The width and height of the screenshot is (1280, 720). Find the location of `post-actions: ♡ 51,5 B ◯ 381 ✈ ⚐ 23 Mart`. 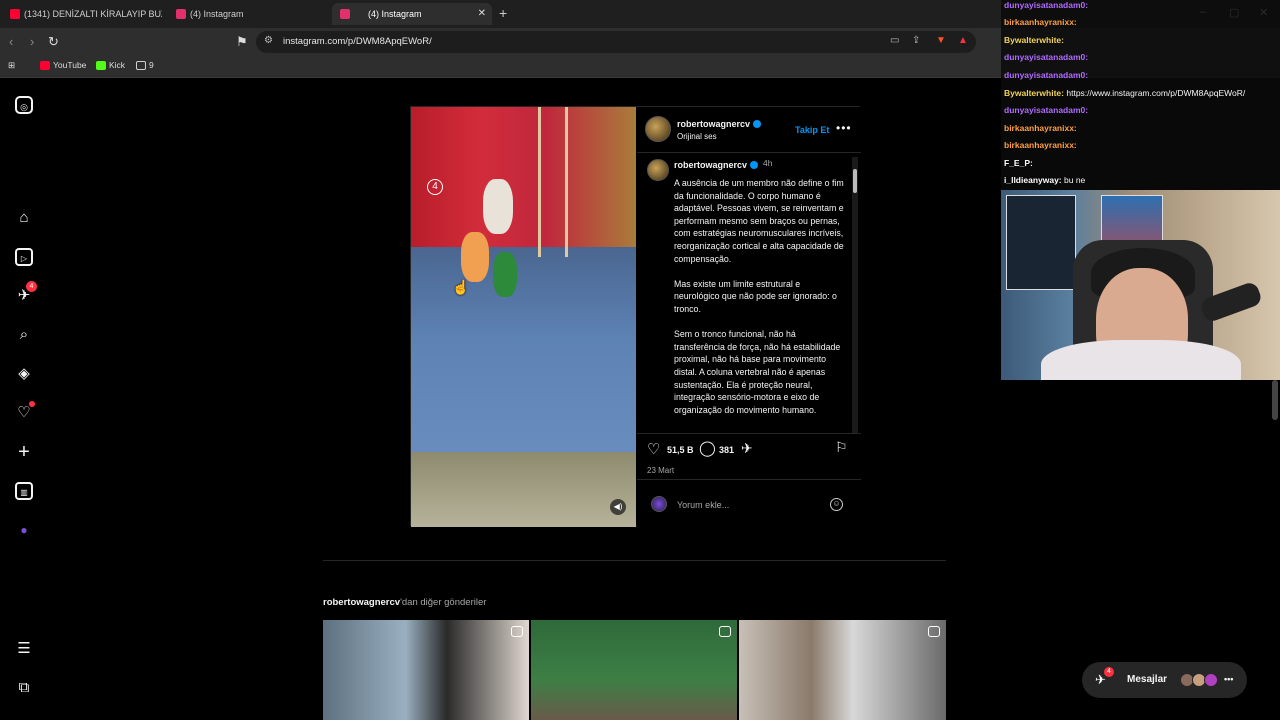

post-actions: ♡ 51,5 B ◯ 381 ✈ ⚐ 23 Mart is located at coordinates (749, 456).